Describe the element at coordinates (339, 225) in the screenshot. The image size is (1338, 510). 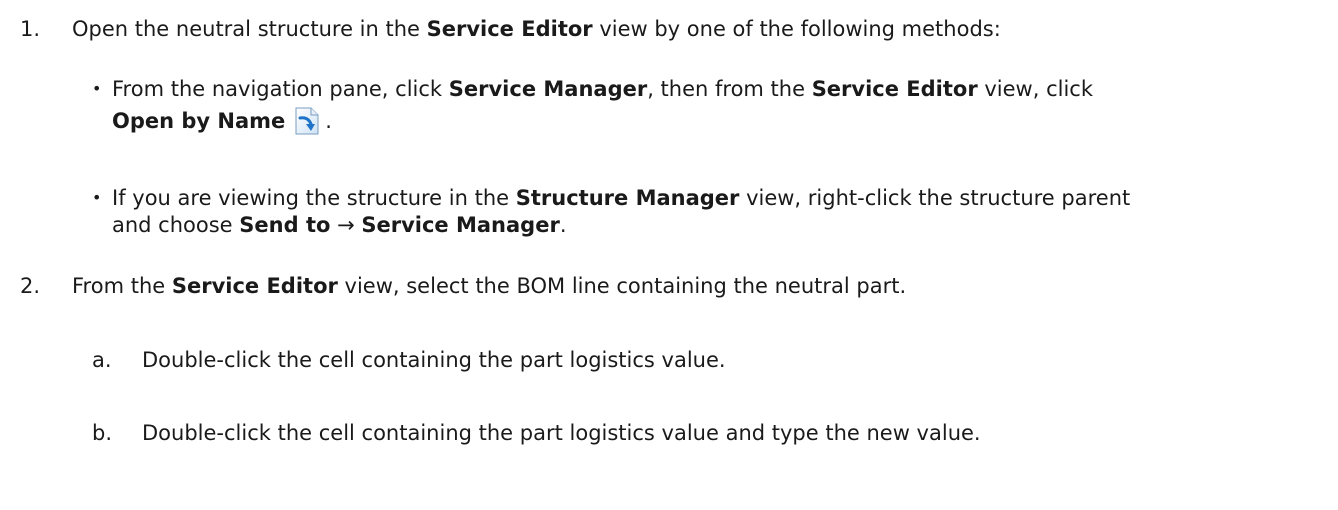
I see `bullet-2-line-2: and choose Send to → Service Manager.` at that location.